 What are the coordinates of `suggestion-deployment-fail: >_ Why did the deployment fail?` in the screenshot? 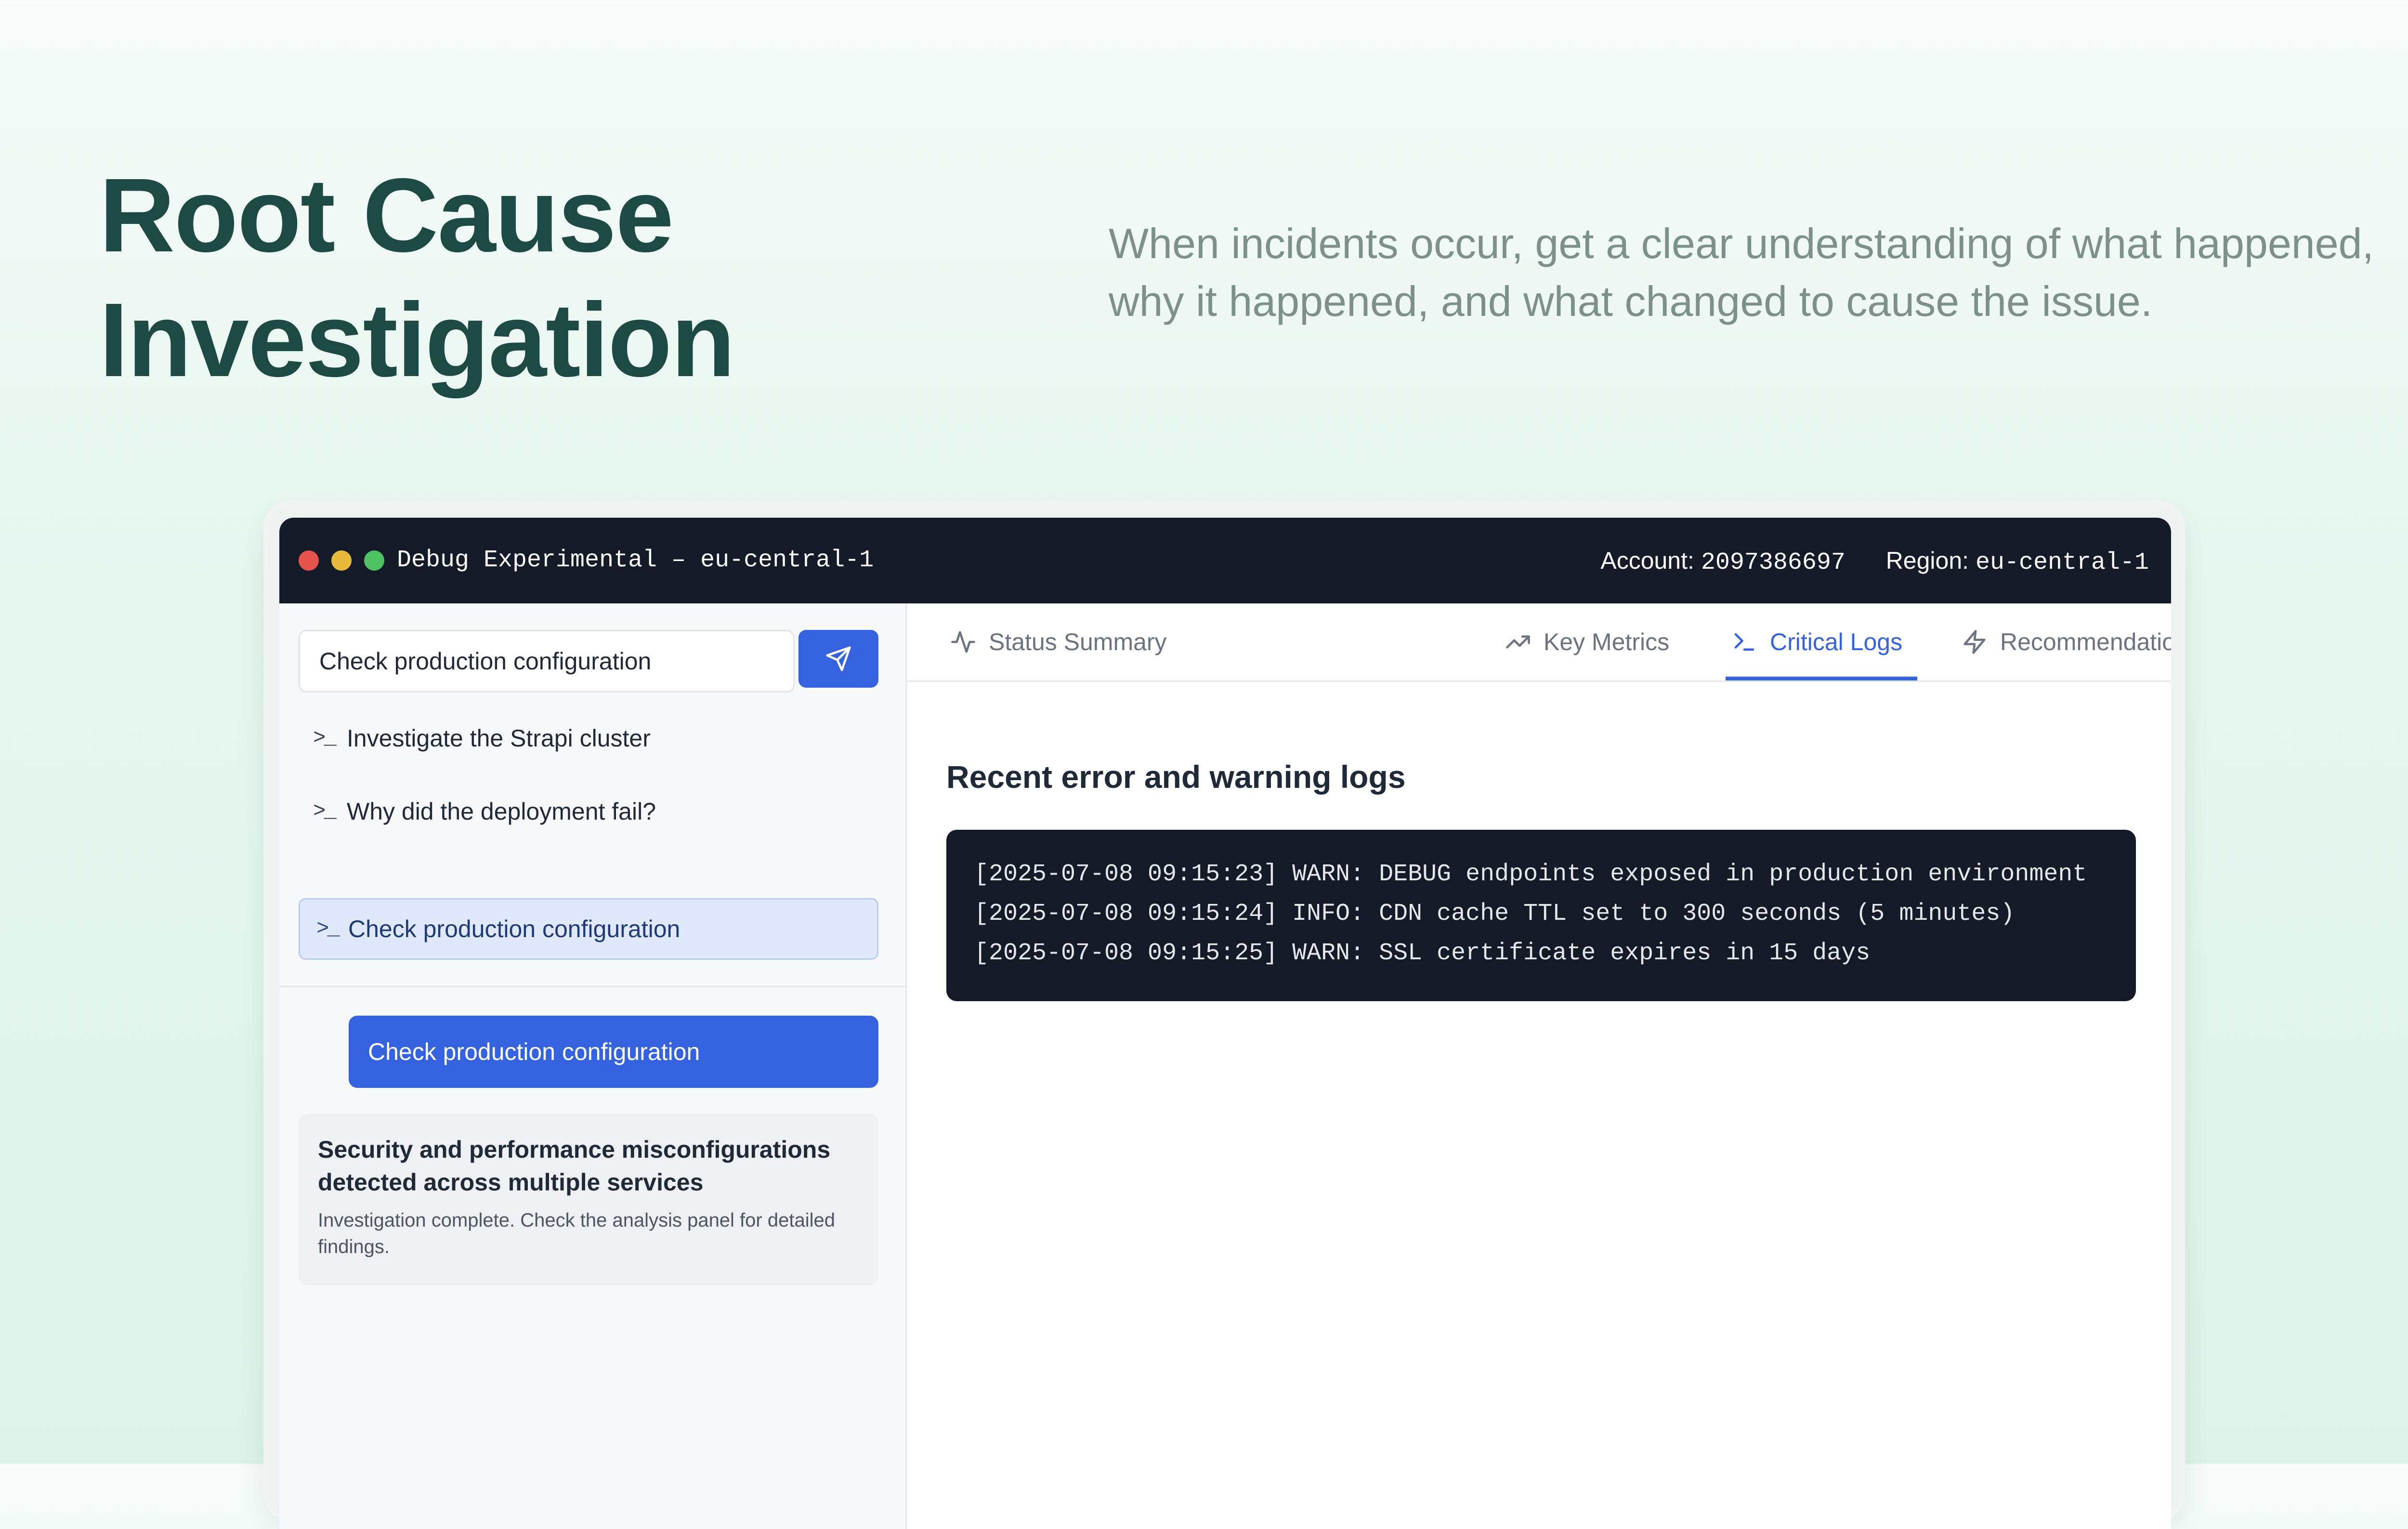 It's located at (588, 811).